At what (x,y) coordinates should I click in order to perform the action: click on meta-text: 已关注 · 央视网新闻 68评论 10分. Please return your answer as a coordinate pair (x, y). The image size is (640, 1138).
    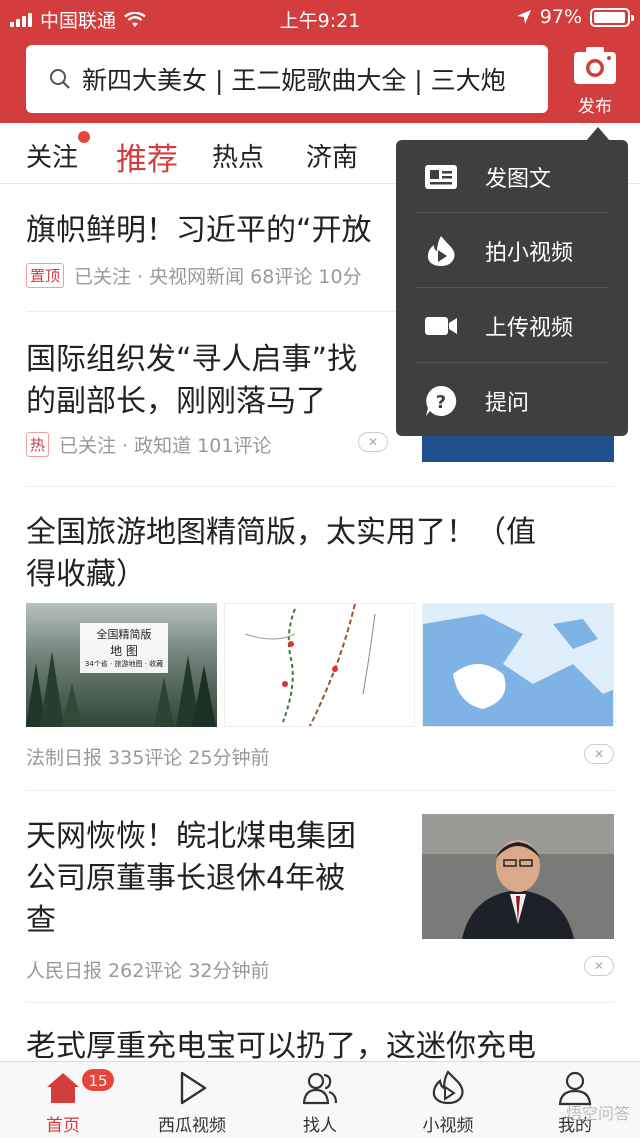
    Looking at the image, I should click on (218, 277).